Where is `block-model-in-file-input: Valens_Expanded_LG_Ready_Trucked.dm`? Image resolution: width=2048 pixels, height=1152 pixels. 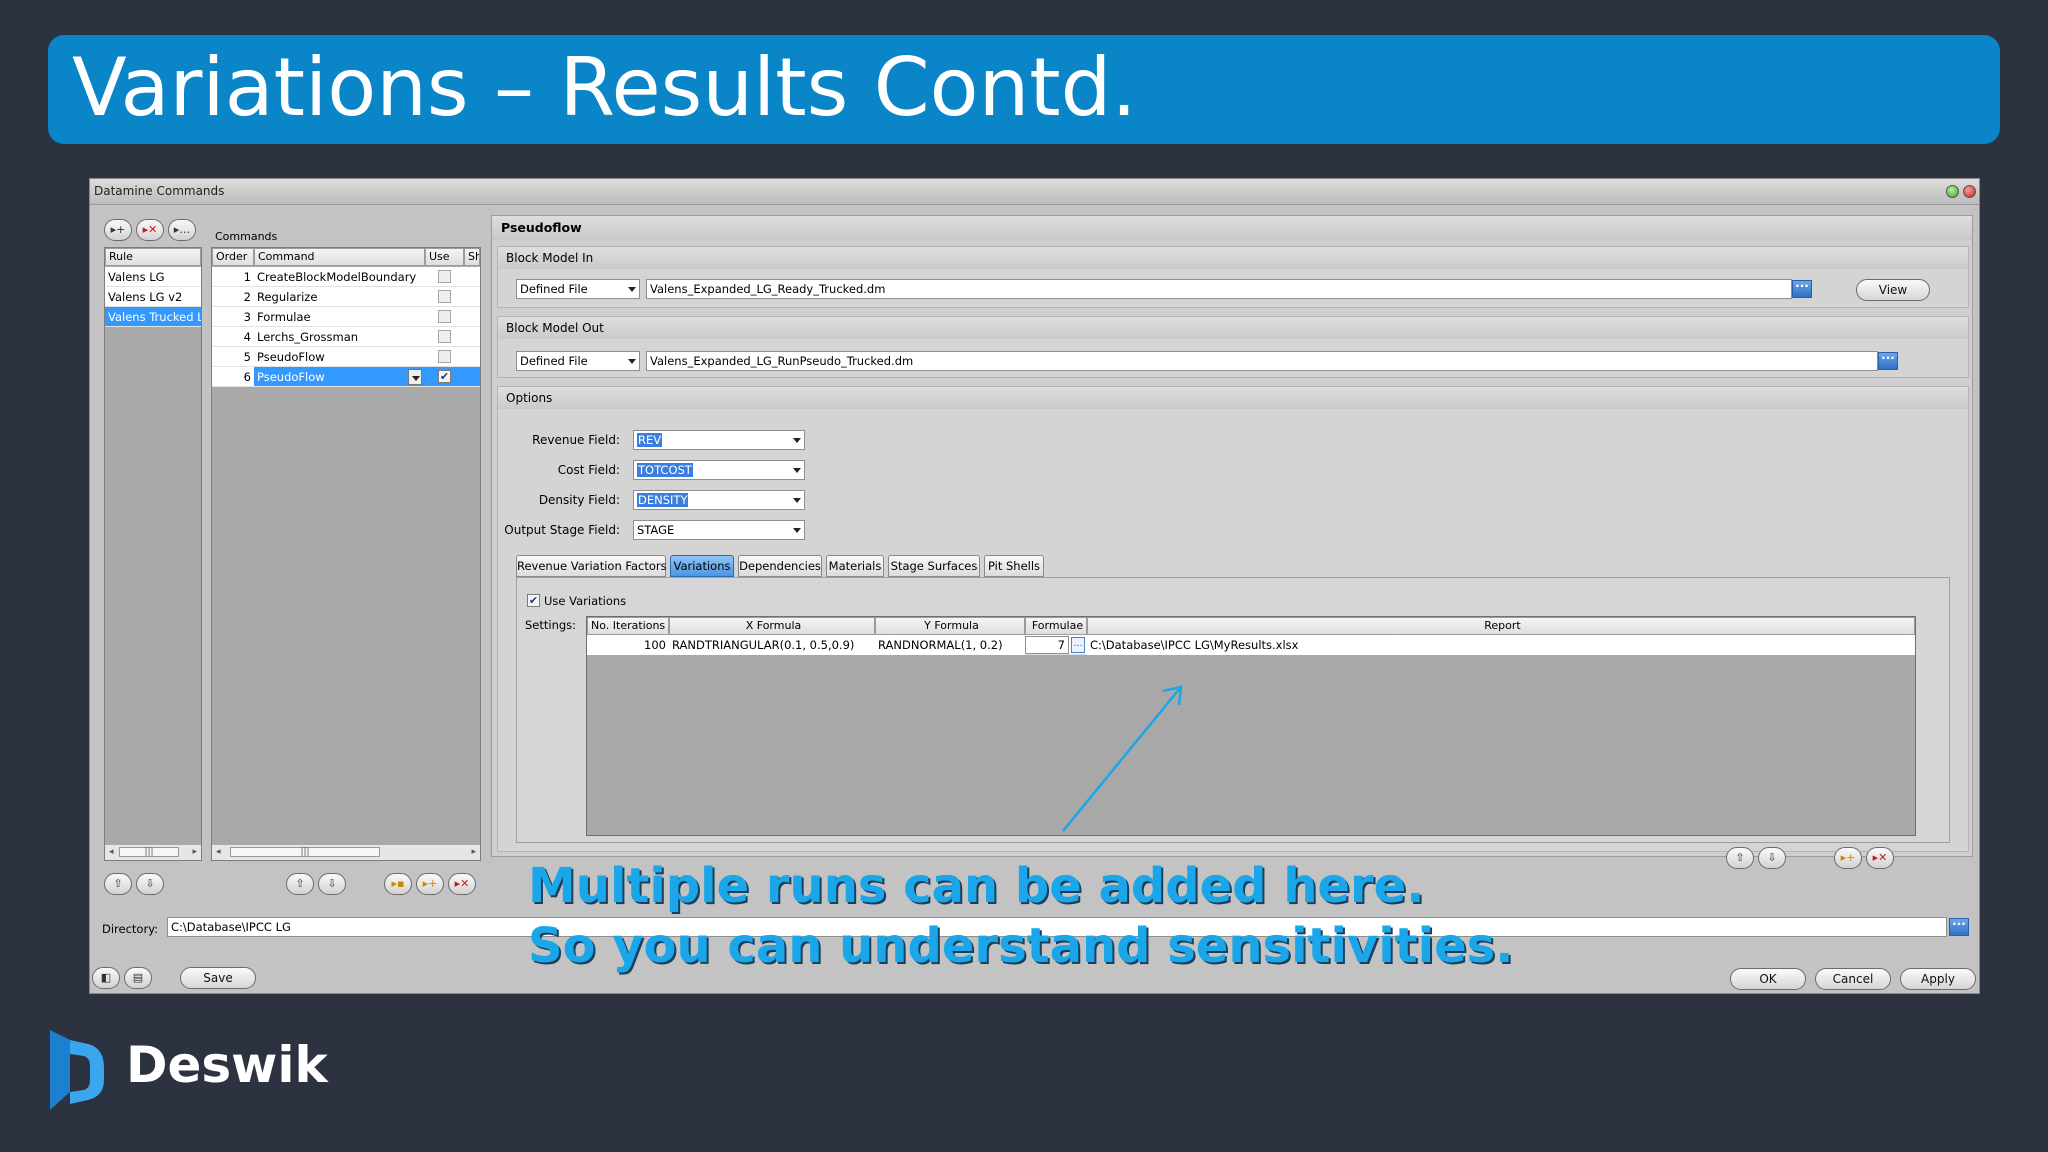
block-model-in-file-input: Valens_Expanded_LG_Ready_Trucked.dm is located at coordinates (1219, 289).